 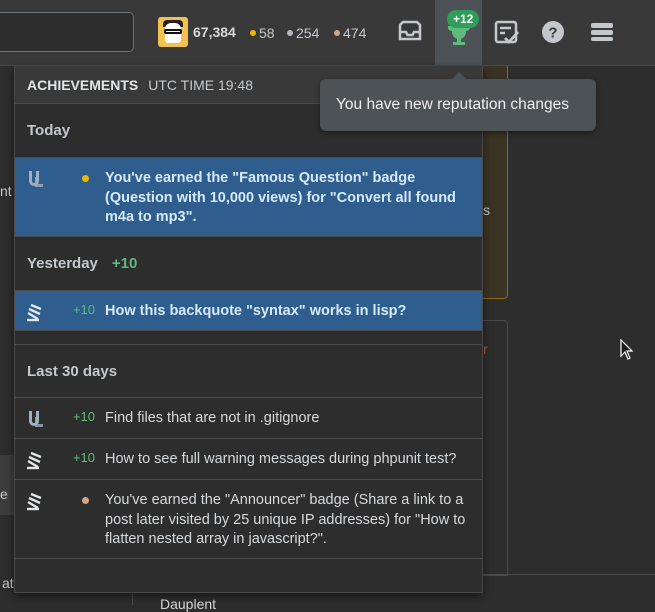 What do you see at coordinates (248, 264) in the screenshot?
I see `section-yesterday: Yesterday +10` at bounding box center [248, 264].